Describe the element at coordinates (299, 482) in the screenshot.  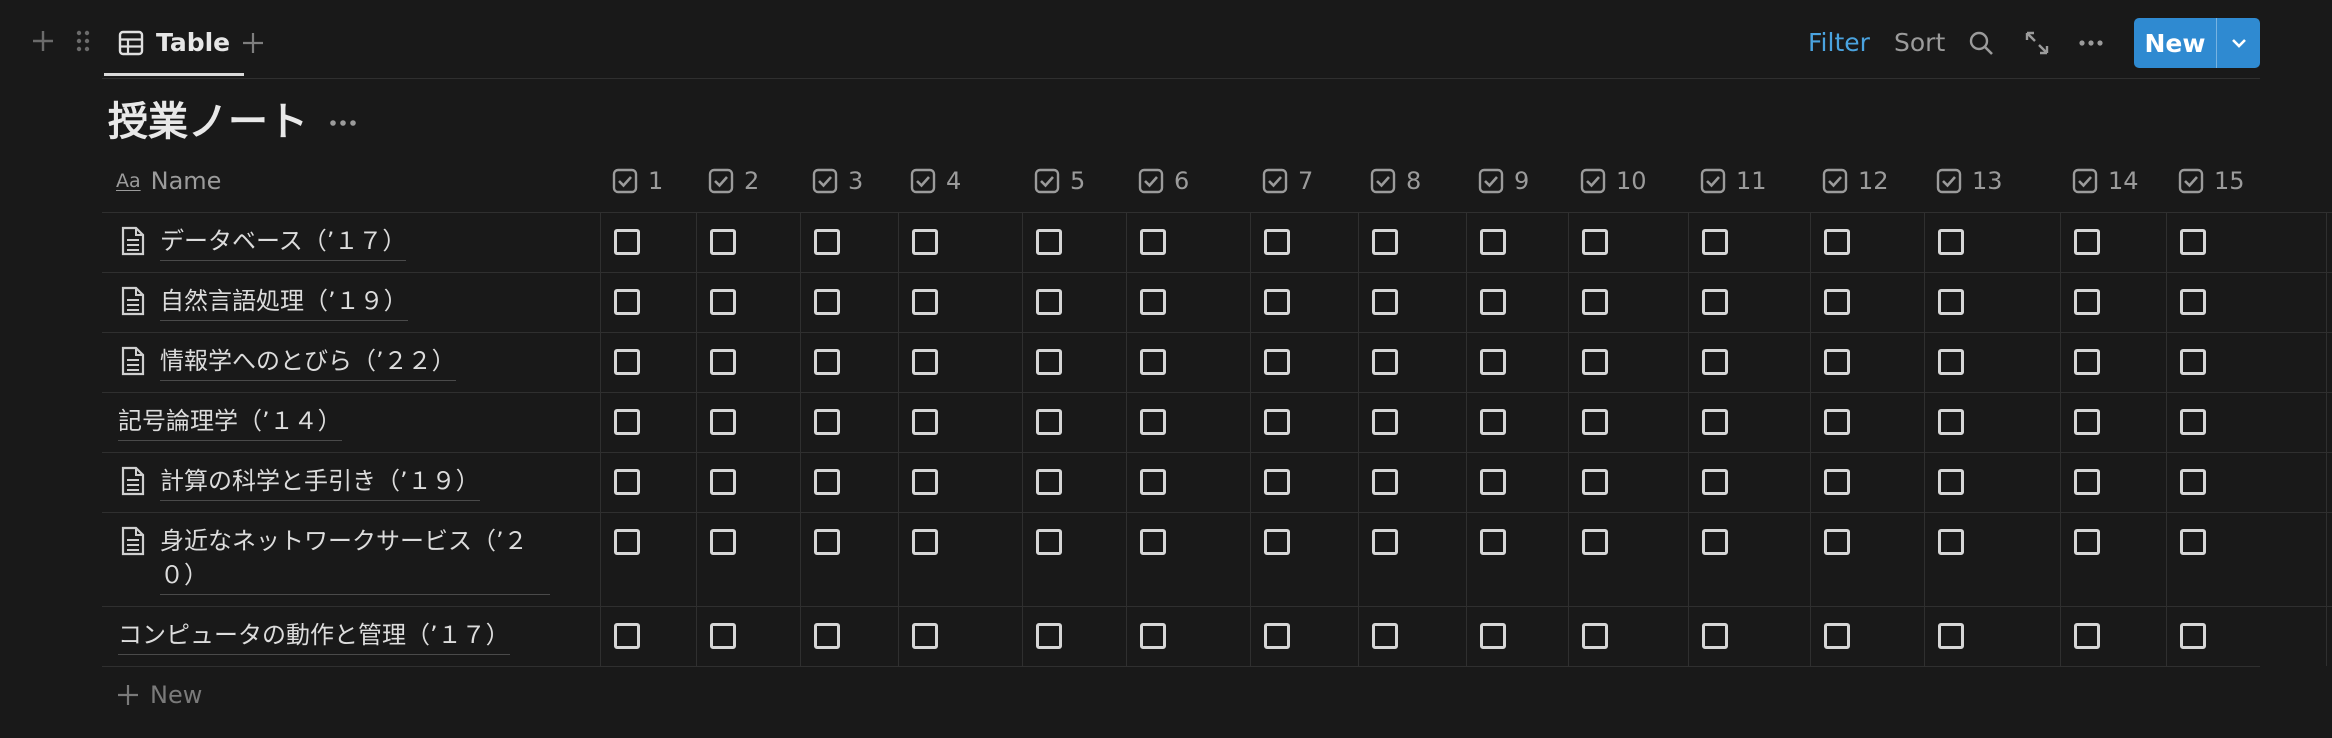
I see `row-title-cell: 計算の科学と手引き（’１９）` at that location.